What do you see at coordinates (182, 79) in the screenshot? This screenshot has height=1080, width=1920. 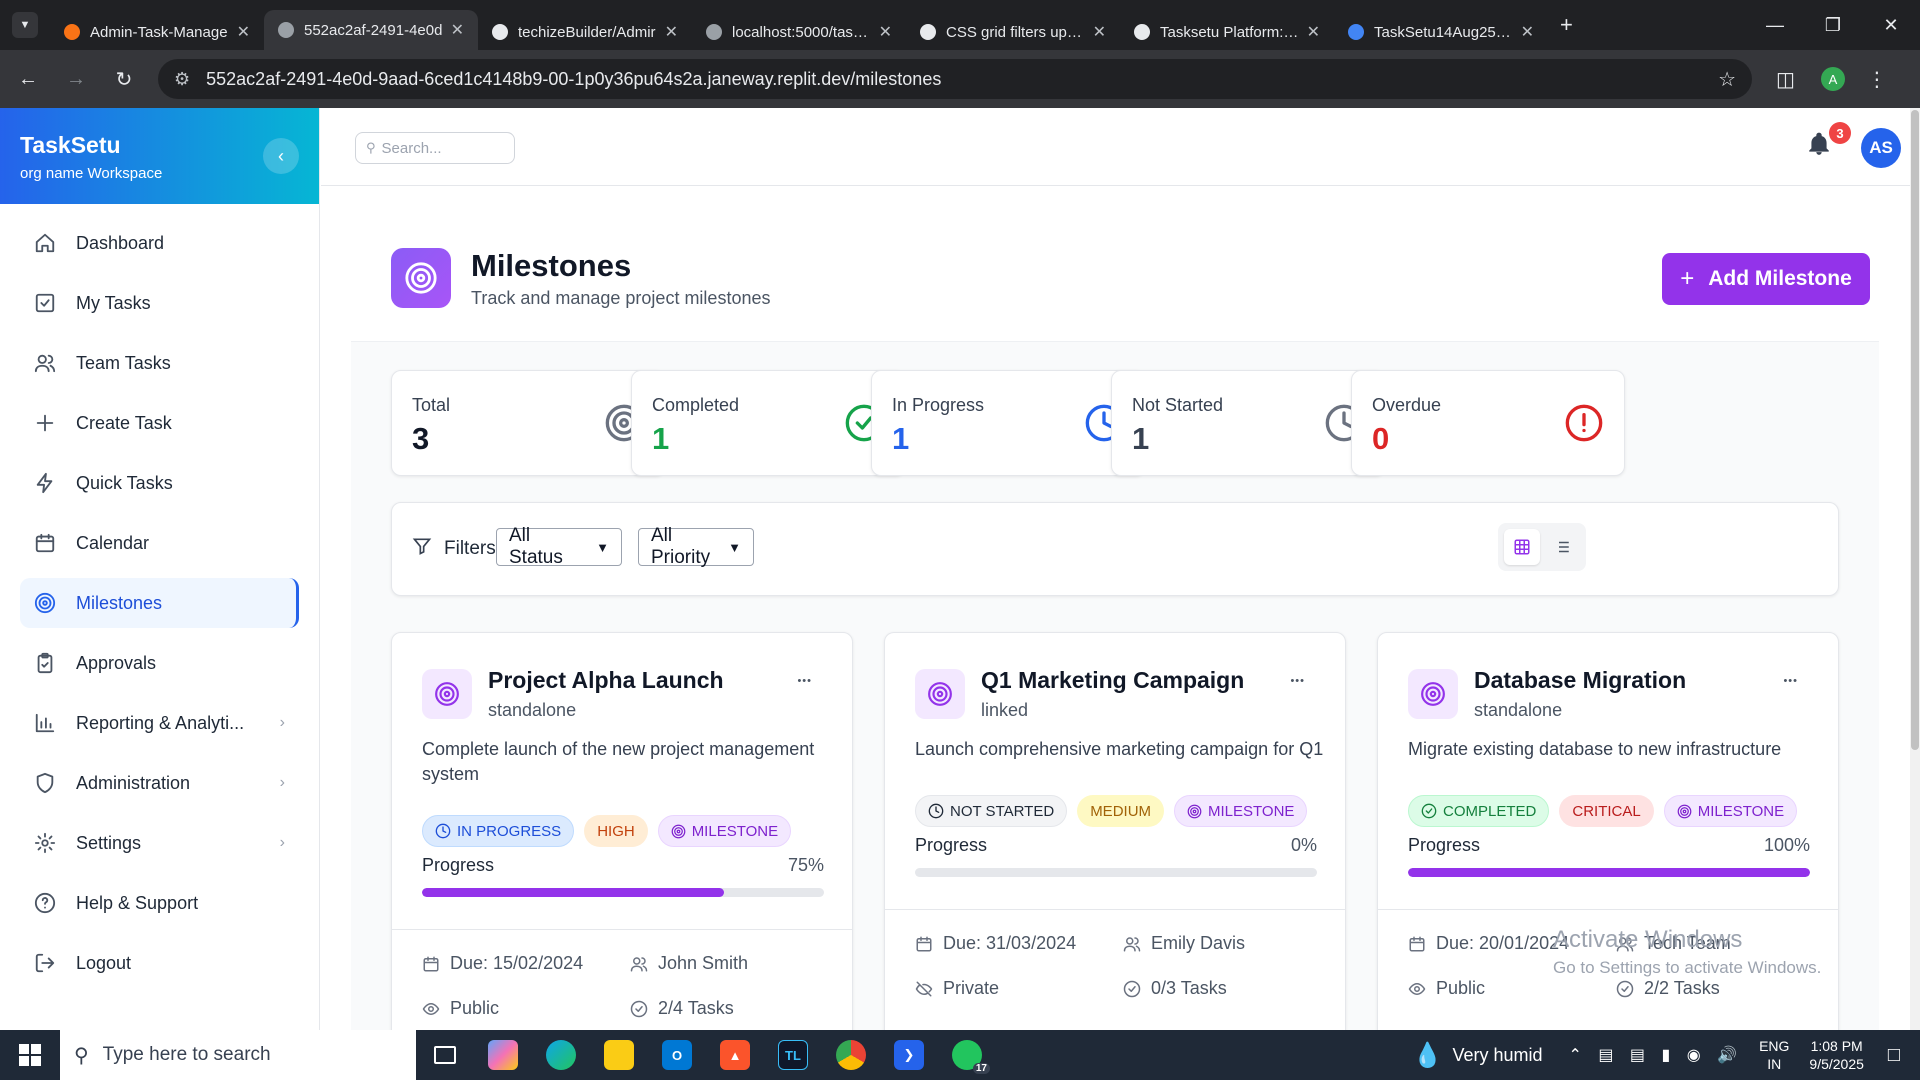 I see `site-info-icon: ⚙` at bounding box center [182, 79].